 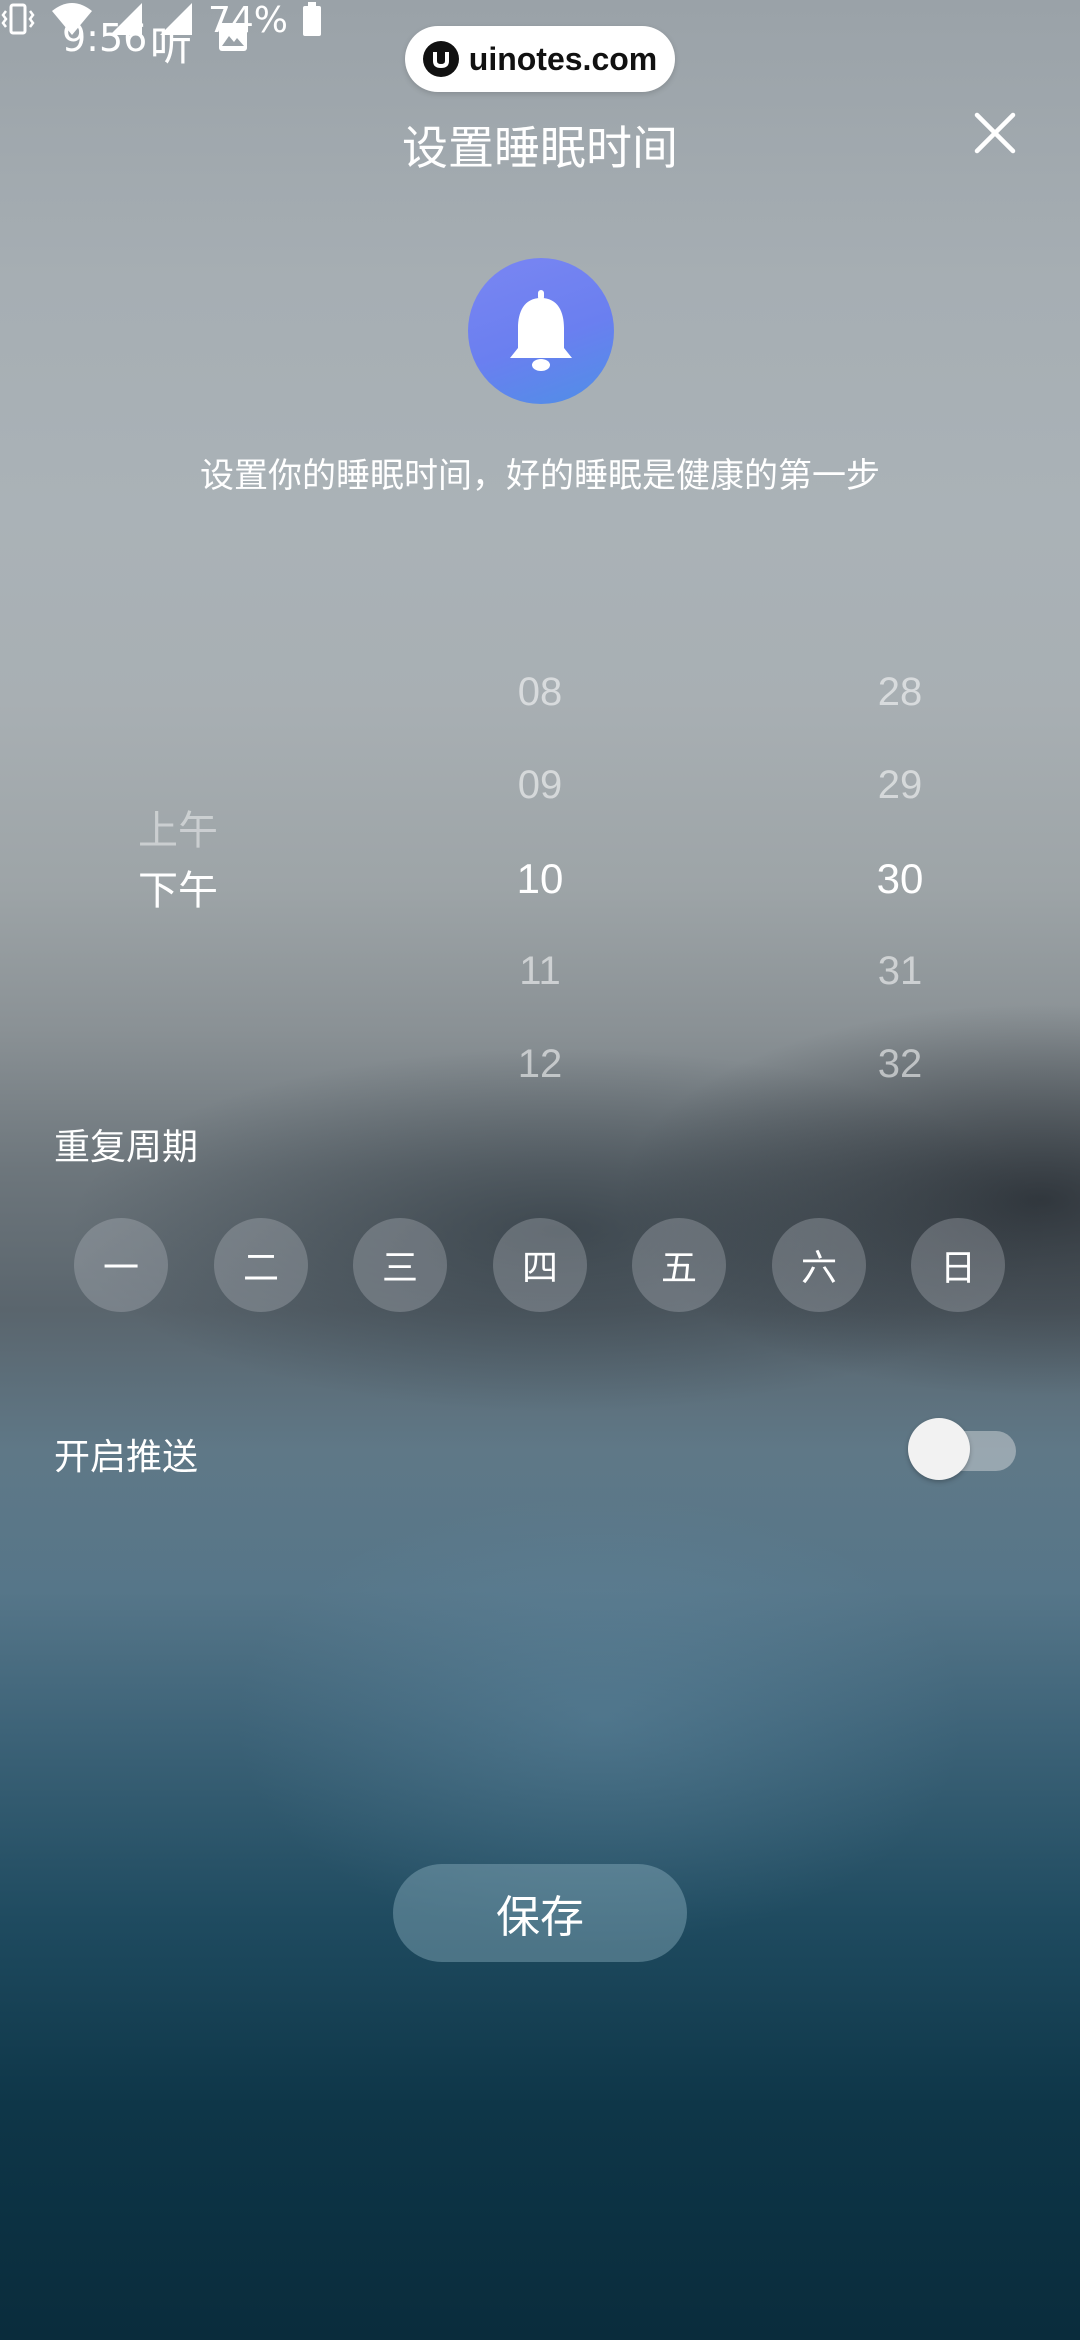 What do you see at coordinates (540, 692) in the screenshot?
I see `hour-option: 08` at bounding box center [540, 692].